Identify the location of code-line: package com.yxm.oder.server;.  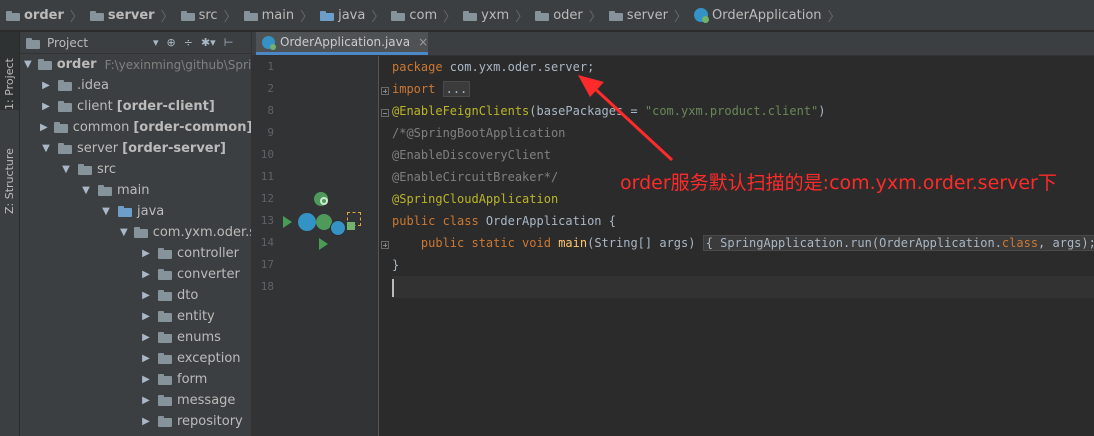
(493, 67).